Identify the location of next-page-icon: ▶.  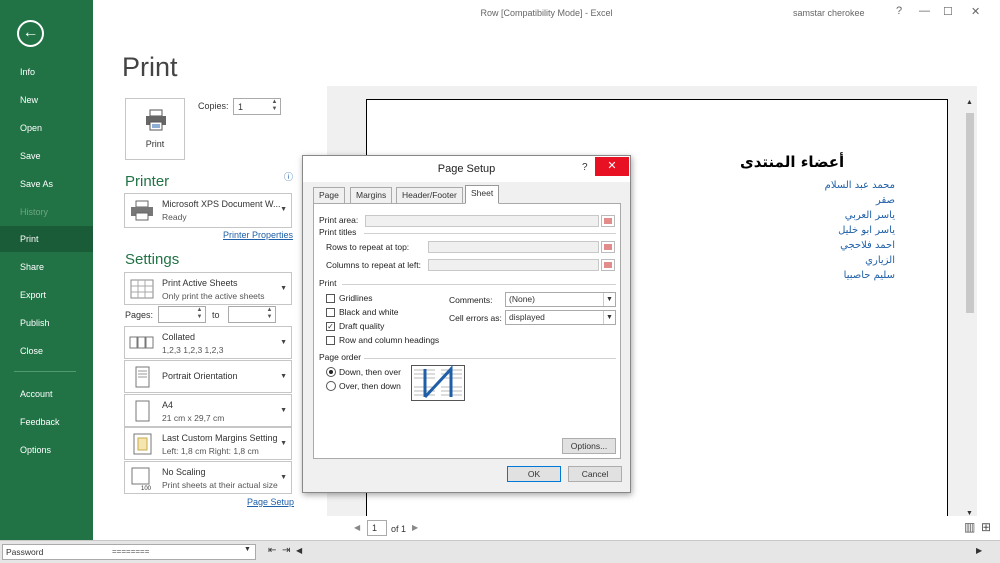
(415, 527).